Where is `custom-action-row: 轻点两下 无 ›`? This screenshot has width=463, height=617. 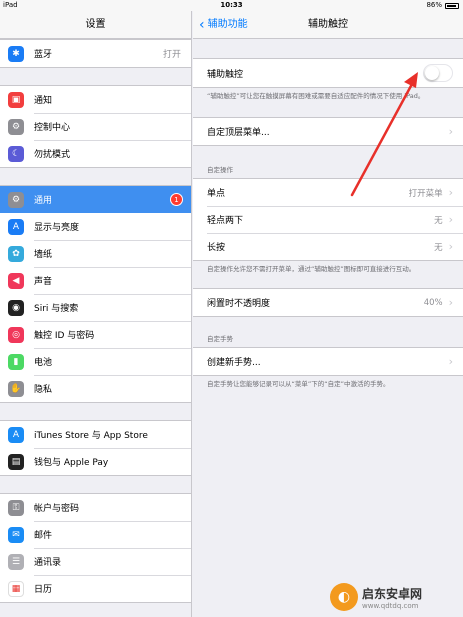
custom-action-row: 轻点两下 无 › is located at coordinates (328, 219).